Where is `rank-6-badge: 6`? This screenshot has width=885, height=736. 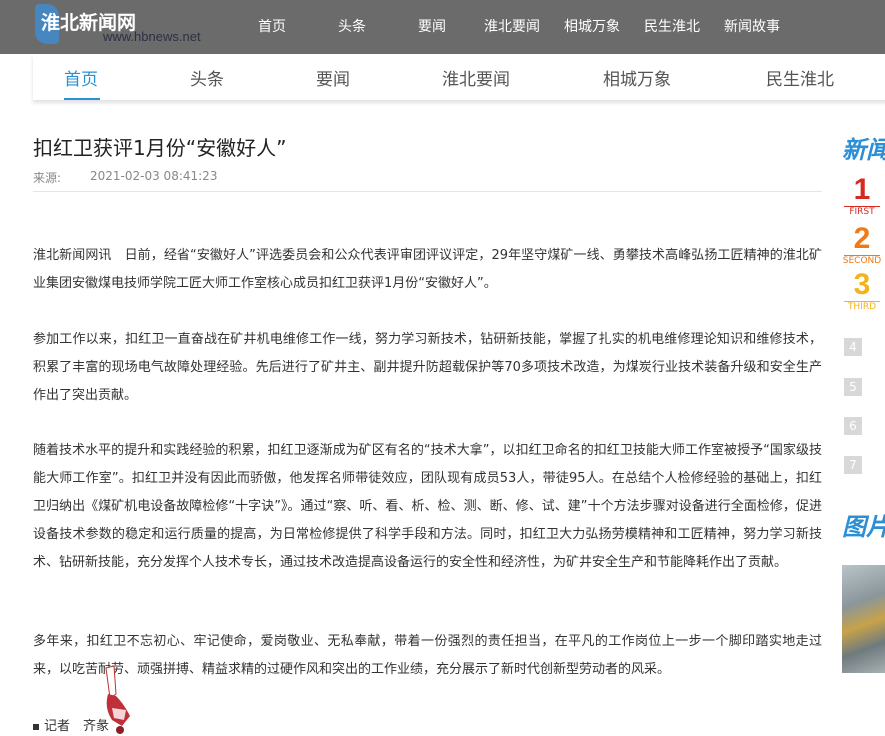 rank-6-badge: 6 is located at coordinates (853, 426).